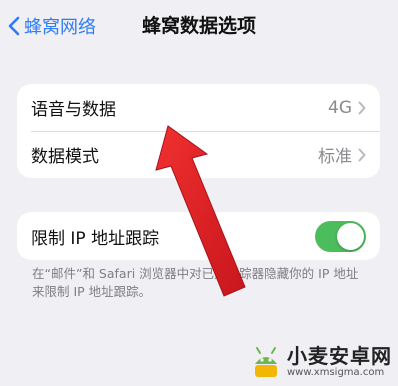 The width and height of the screenshot is (398, 386). I want to click on limit-ip-tracking-label: 限制 IP 地址跟踪, so click(95, 238).